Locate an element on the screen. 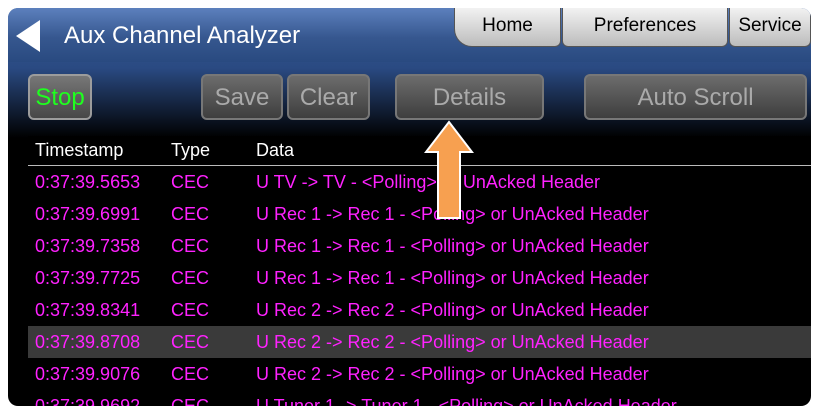 The height and width of the screenshot is (420, 817). details-button: Details is located at coordinates (469, 97).